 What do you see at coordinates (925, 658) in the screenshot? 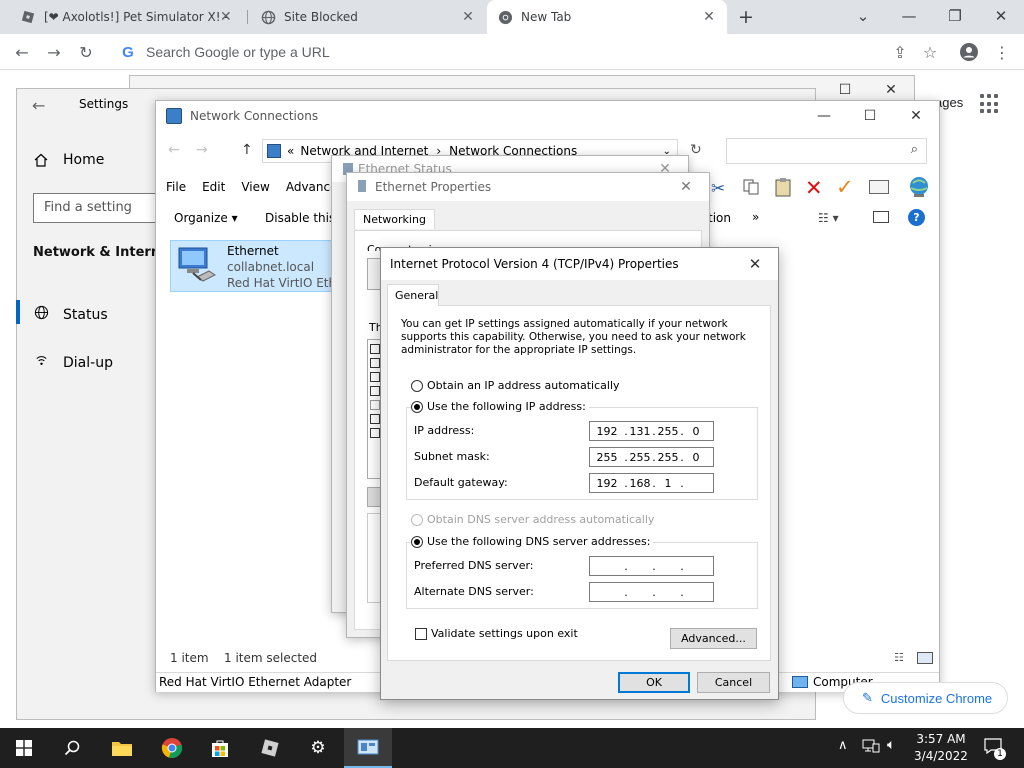
I see `large-icons-view-icon` at bounding box center [925, 658].